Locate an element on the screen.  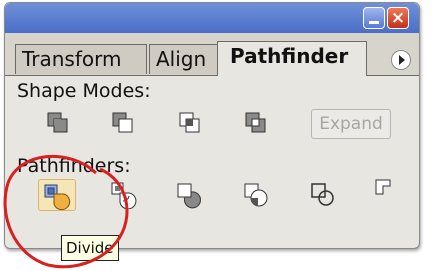
intersect-shape-areas-icon is located at coordinates (189, 122).